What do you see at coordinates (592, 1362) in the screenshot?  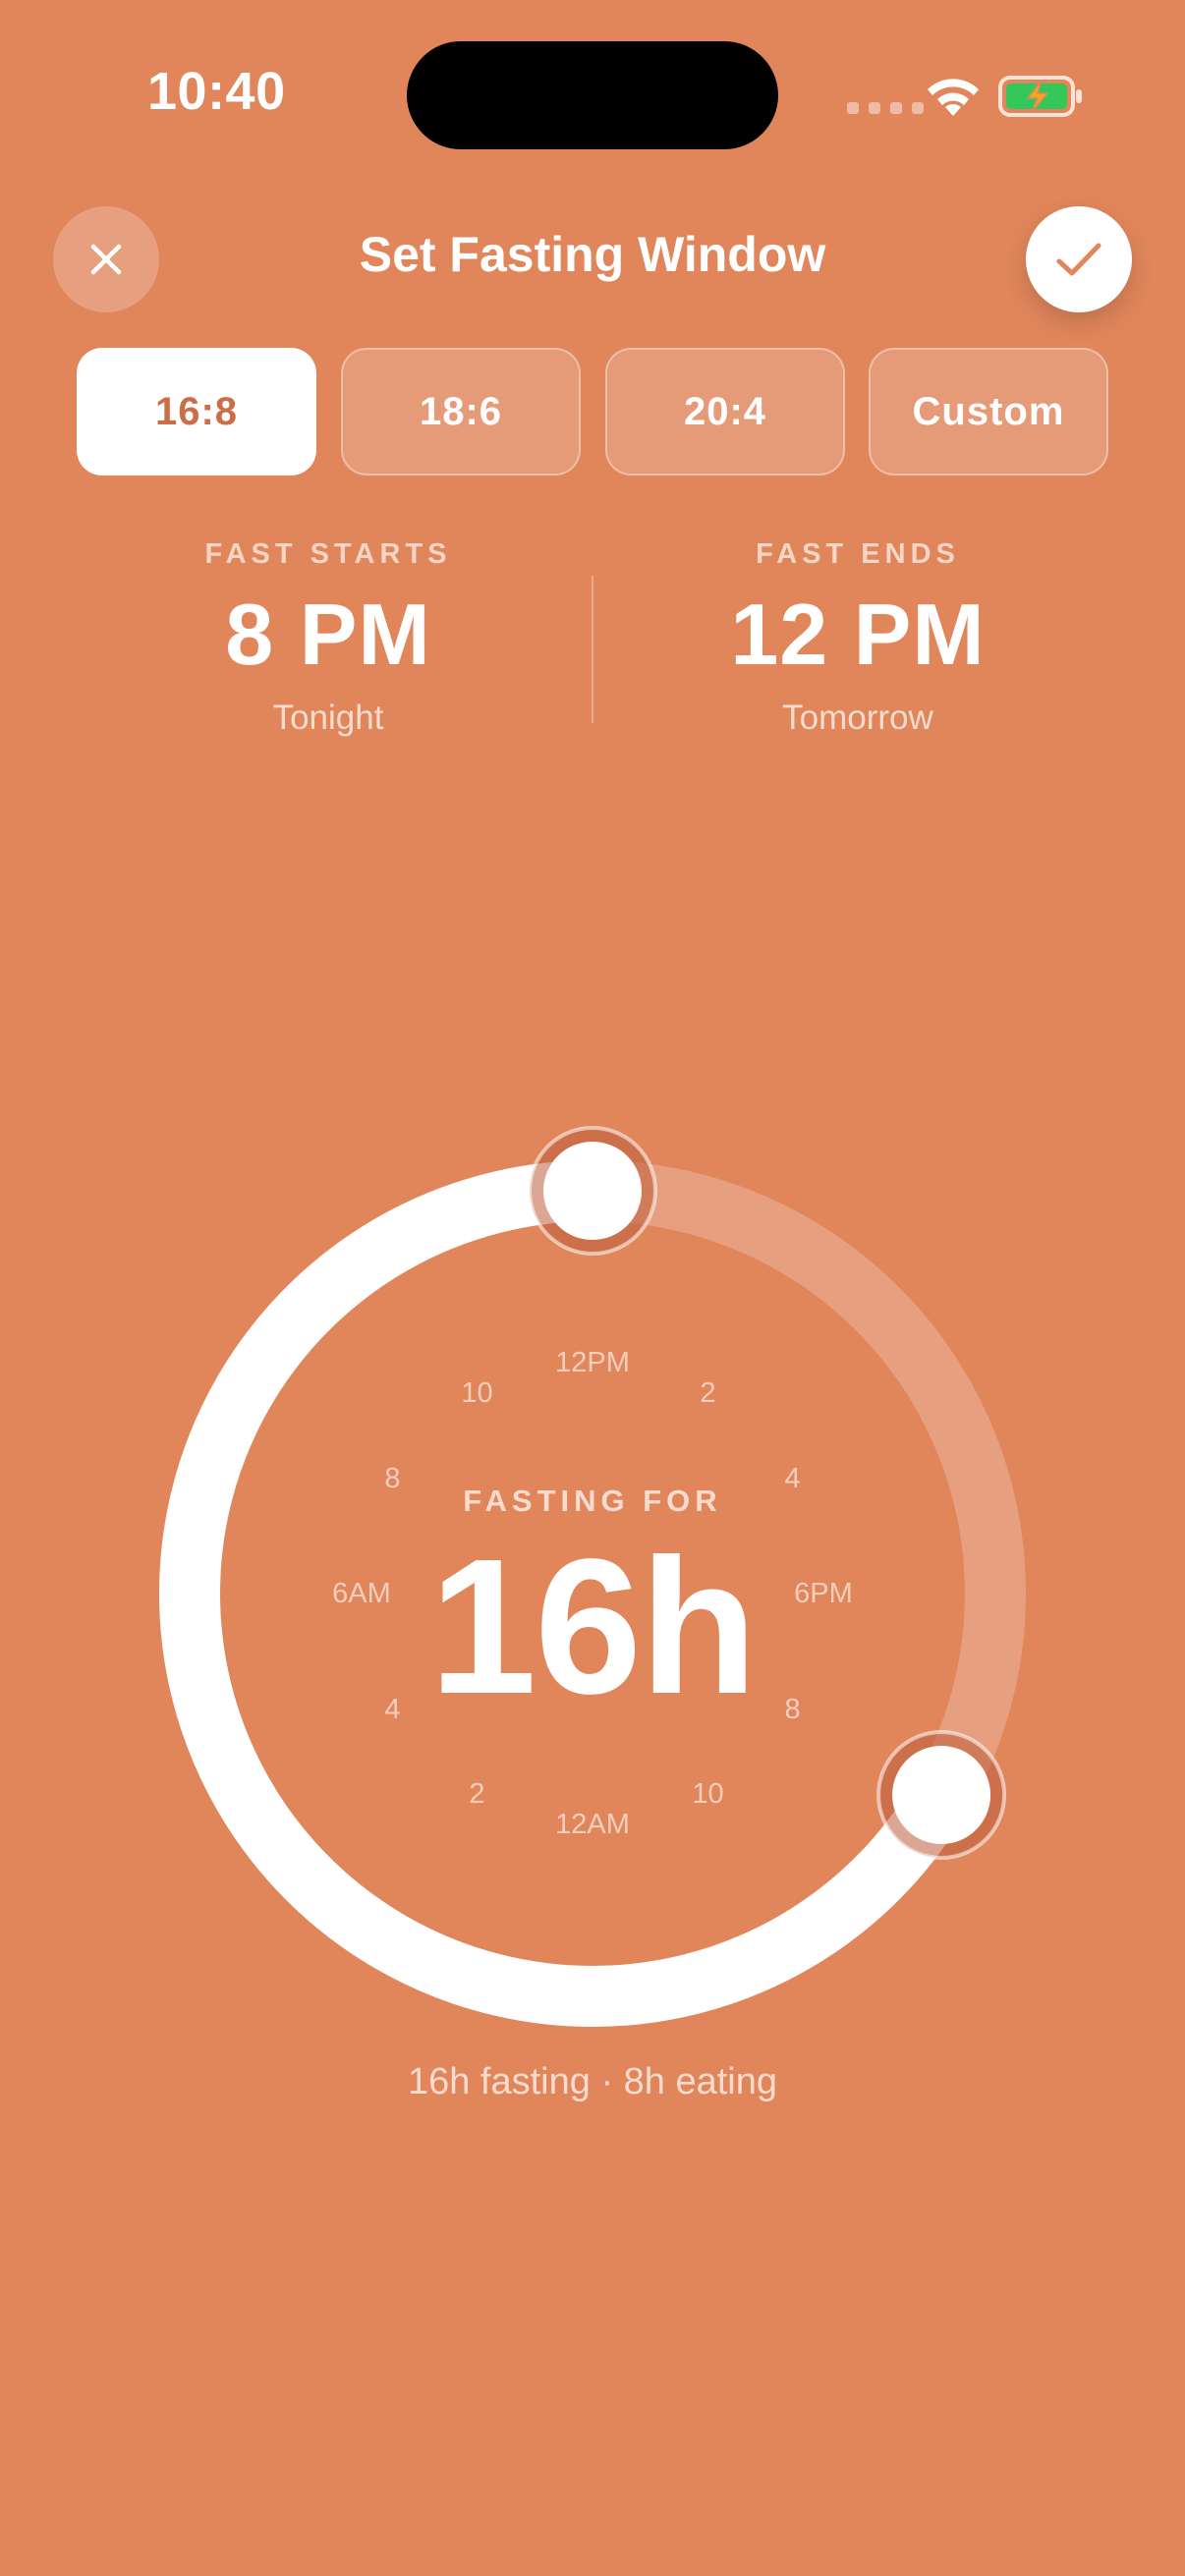 I see `hour-label: 12PM` at bounding box center [592, 1362].